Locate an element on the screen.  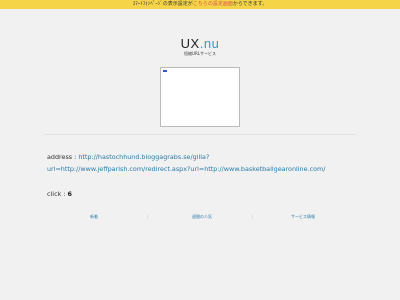
notice-prefix: ｽﾏｰﾄﾌｫﾝﾍﾟｰｼﾞの表示設定が is located at coordinates (162, 4).